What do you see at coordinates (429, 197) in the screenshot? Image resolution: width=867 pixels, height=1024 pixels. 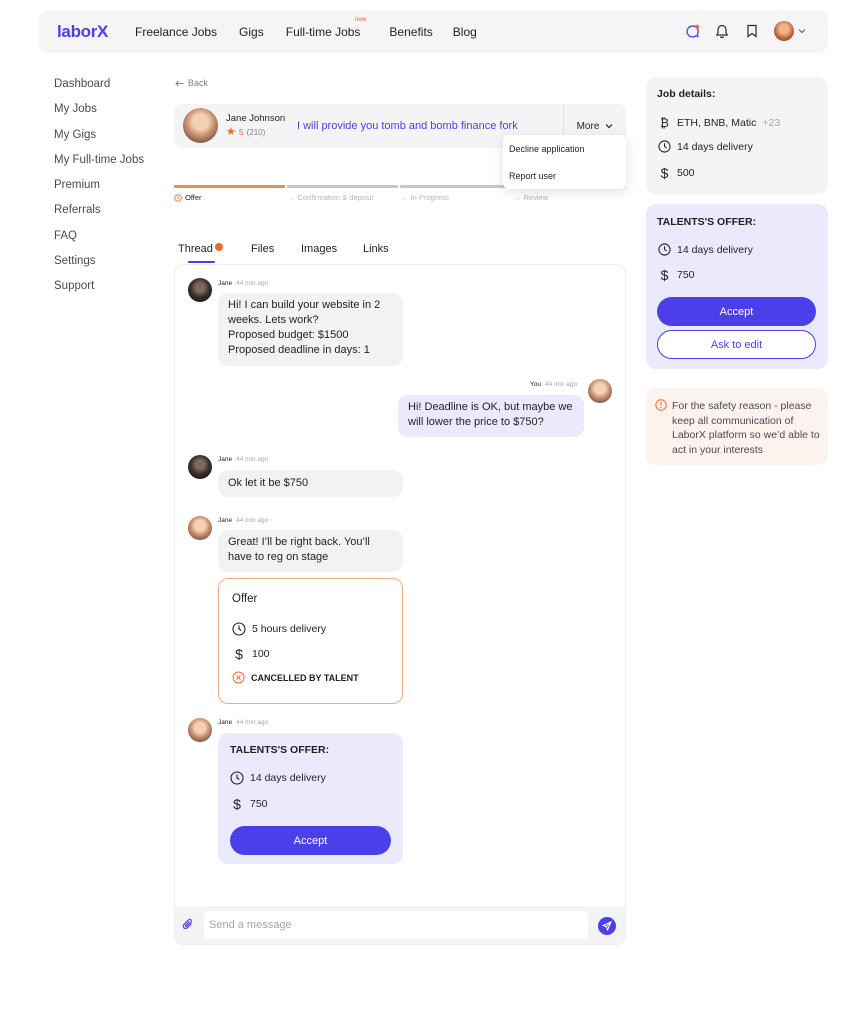 I see `progress-step-label: In Progress` at bounding box center [429, 197].